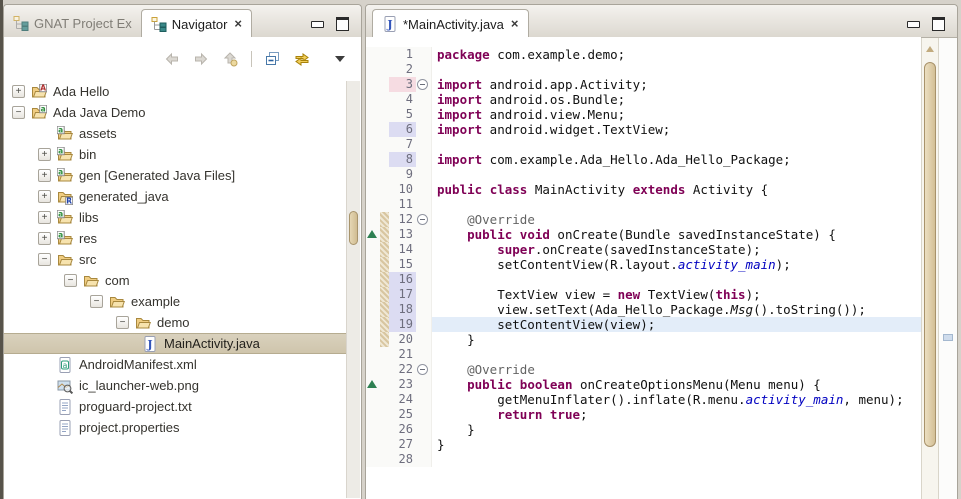 Image resolution: width=961 pixels, height=499 pixels. I want to click on tree-item-com: − com, so click(175, 280).